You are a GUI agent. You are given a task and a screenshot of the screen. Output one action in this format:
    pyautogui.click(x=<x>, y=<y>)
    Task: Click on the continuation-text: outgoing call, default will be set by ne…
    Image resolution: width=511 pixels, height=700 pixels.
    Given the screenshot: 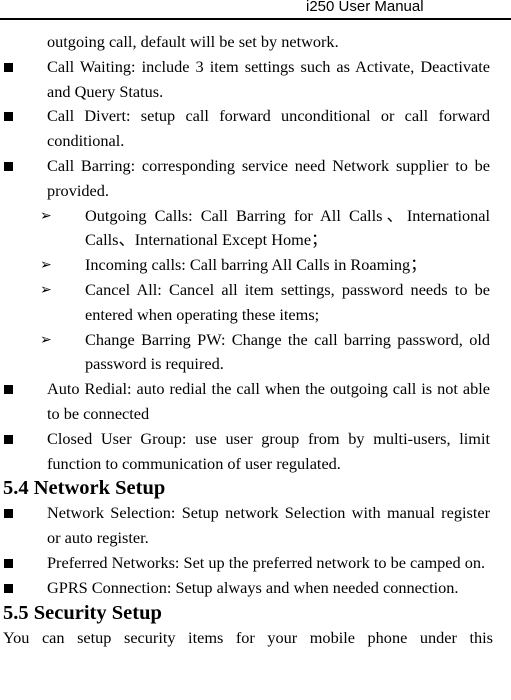 What is the action you would take?
    pyautogui.click(x=193, y=41)
    